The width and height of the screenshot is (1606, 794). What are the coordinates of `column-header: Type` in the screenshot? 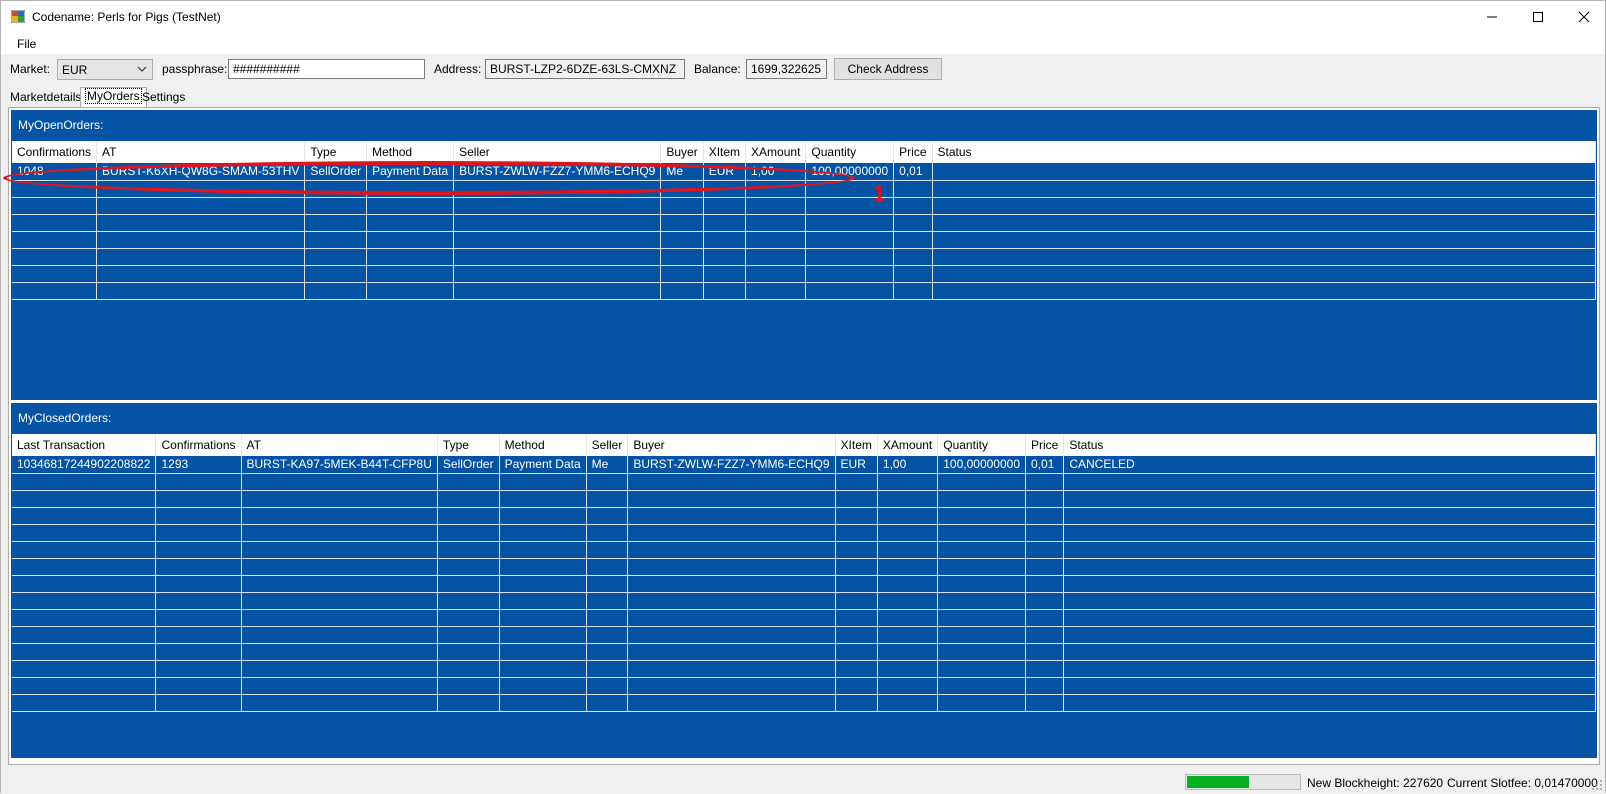 It's located at (336, 152).